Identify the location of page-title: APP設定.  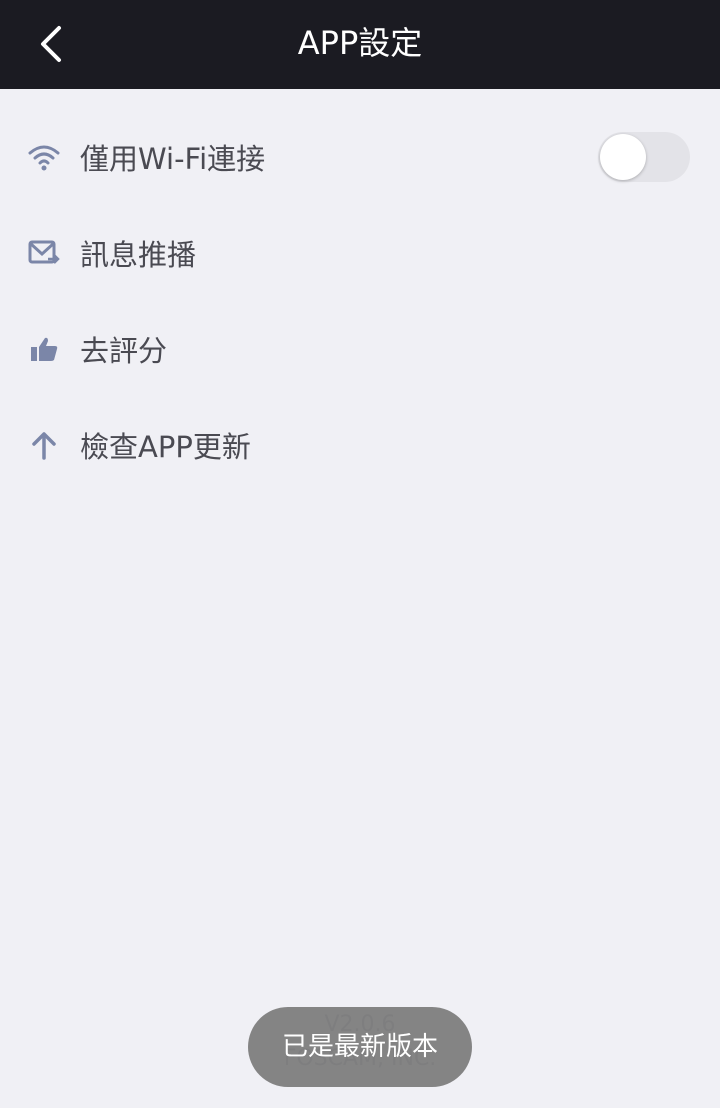
(360, 43).